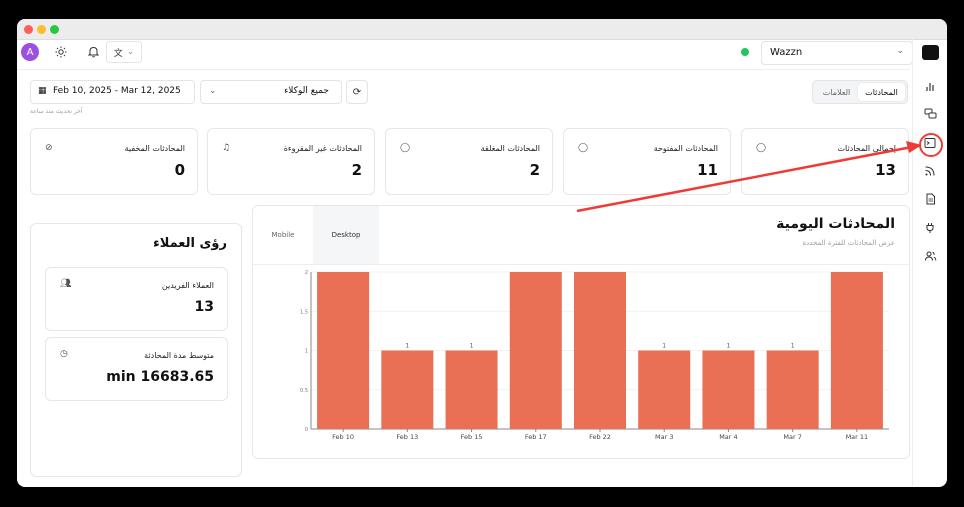 The width and height of the screenshot is (964, 507). Describe the element at coordinates (930, 86) in the screenshot. I see `sidebar-item-analytics` at that location.